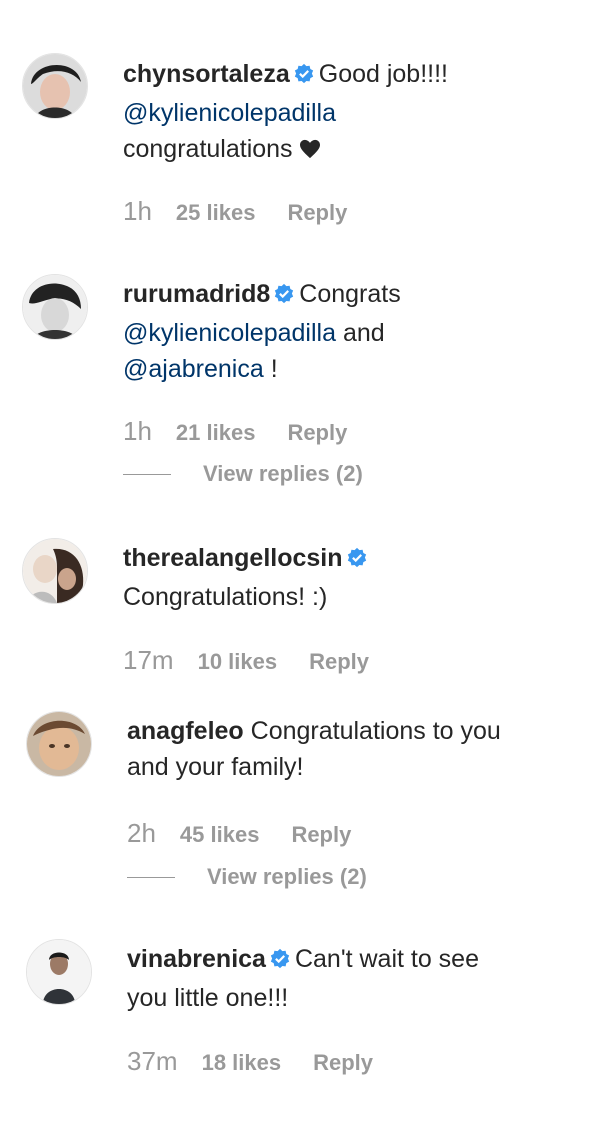 This screenshot has height=1134, width=600. I want to click on comment-text: and, so click(363, 333).